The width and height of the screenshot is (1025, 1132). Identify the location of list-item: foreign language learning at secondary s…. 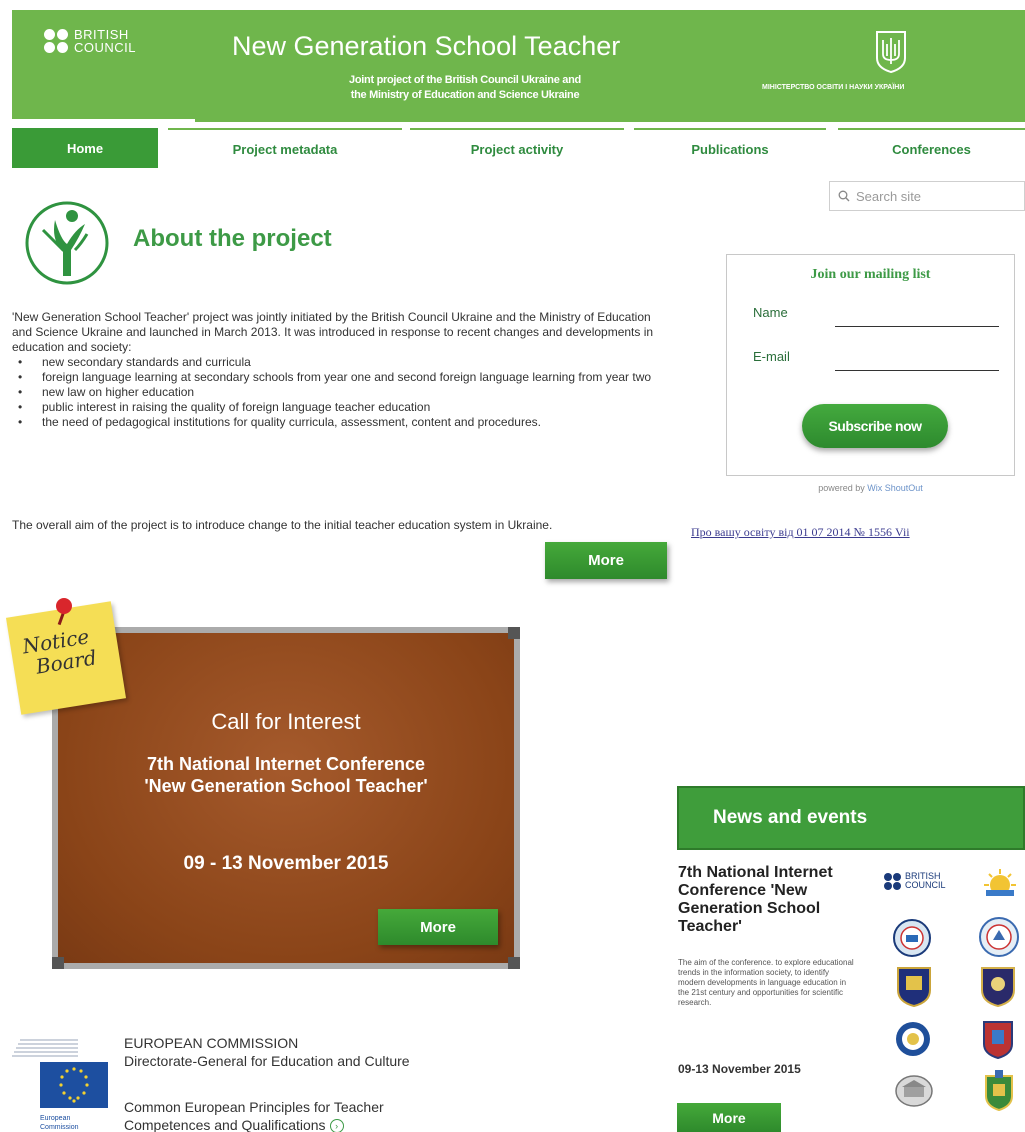
(342, 377).